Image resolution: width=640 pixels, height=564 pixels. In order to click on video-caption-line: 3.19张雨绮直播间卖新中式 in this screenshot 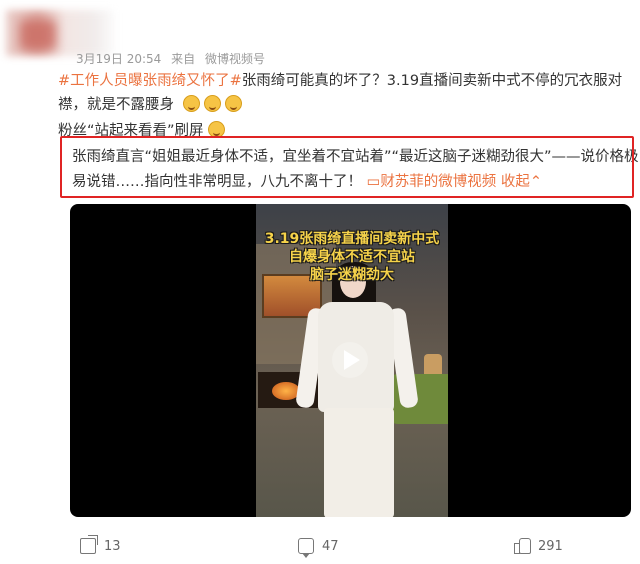, I will do `click(352, 239)`.